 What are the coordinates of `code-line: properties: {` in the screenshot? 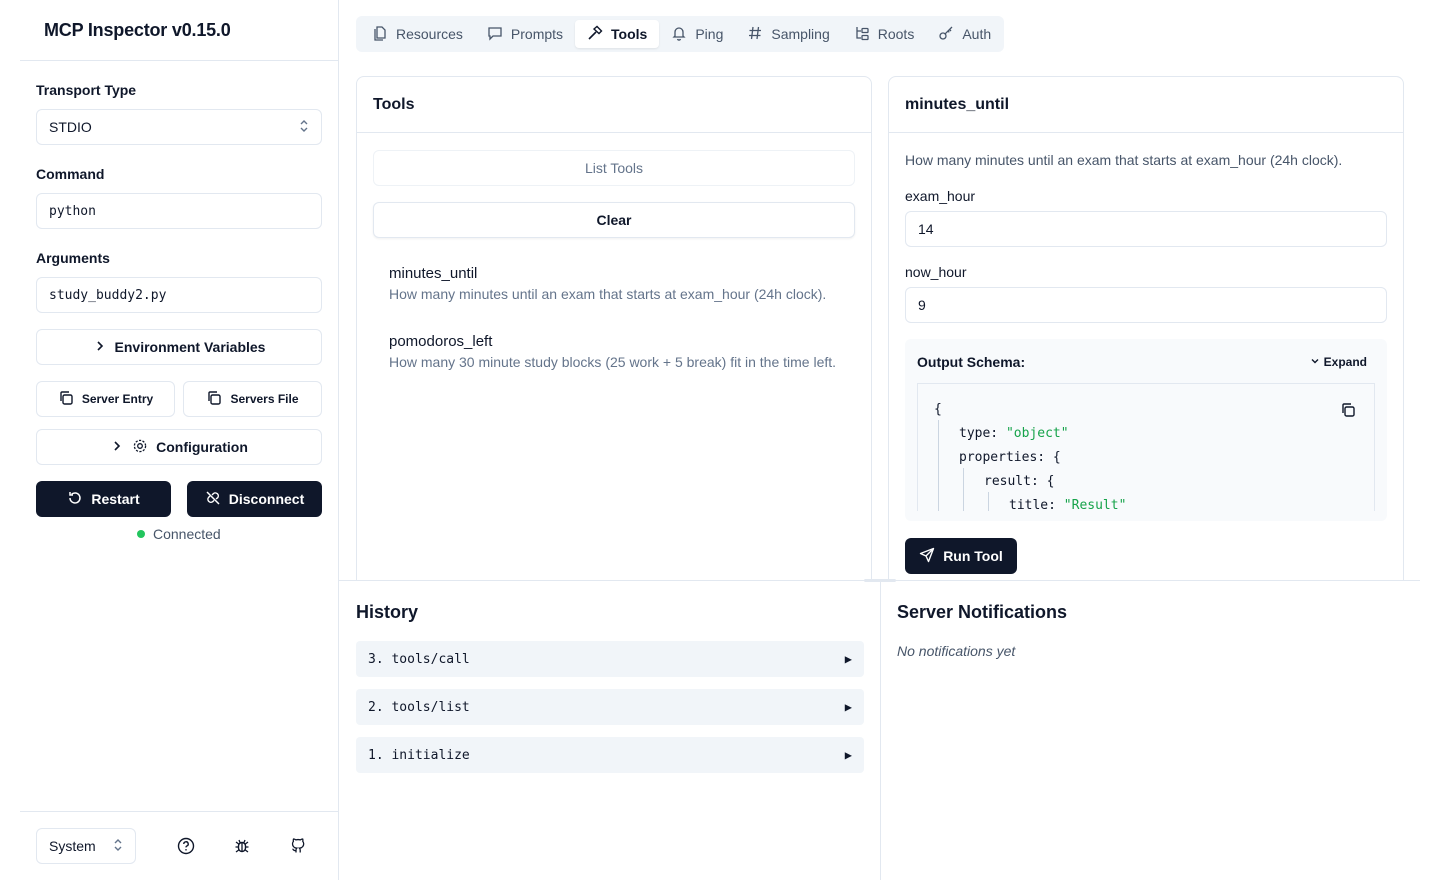 It's located at (1010, 457).